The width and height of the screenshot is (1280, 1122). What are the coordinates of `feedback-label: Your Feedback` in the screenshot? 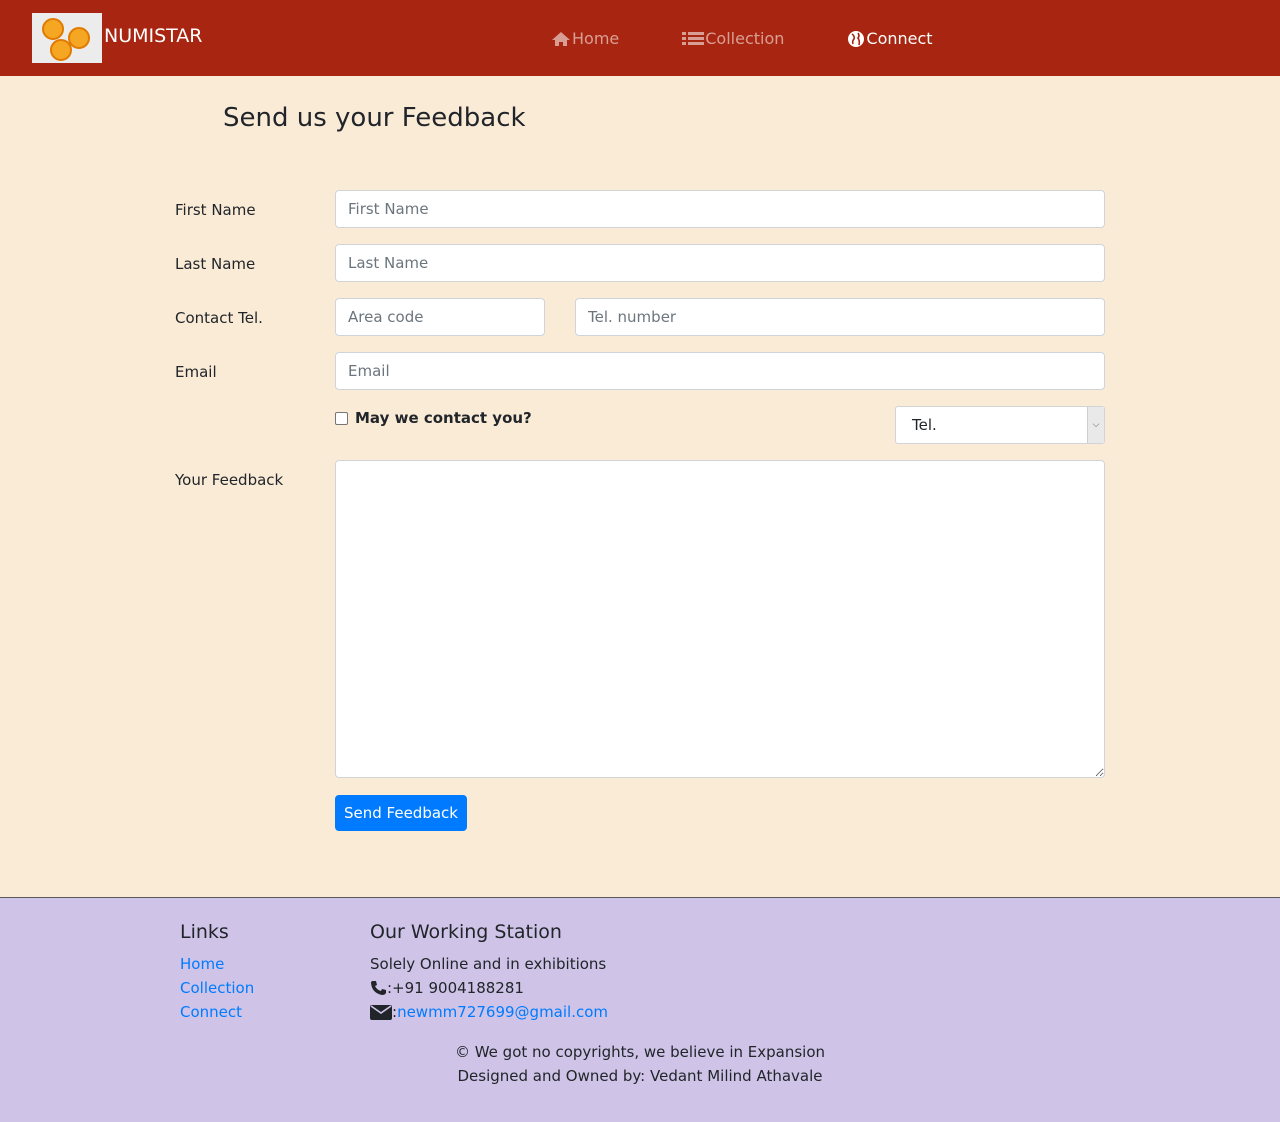 It's located at (229, 480).